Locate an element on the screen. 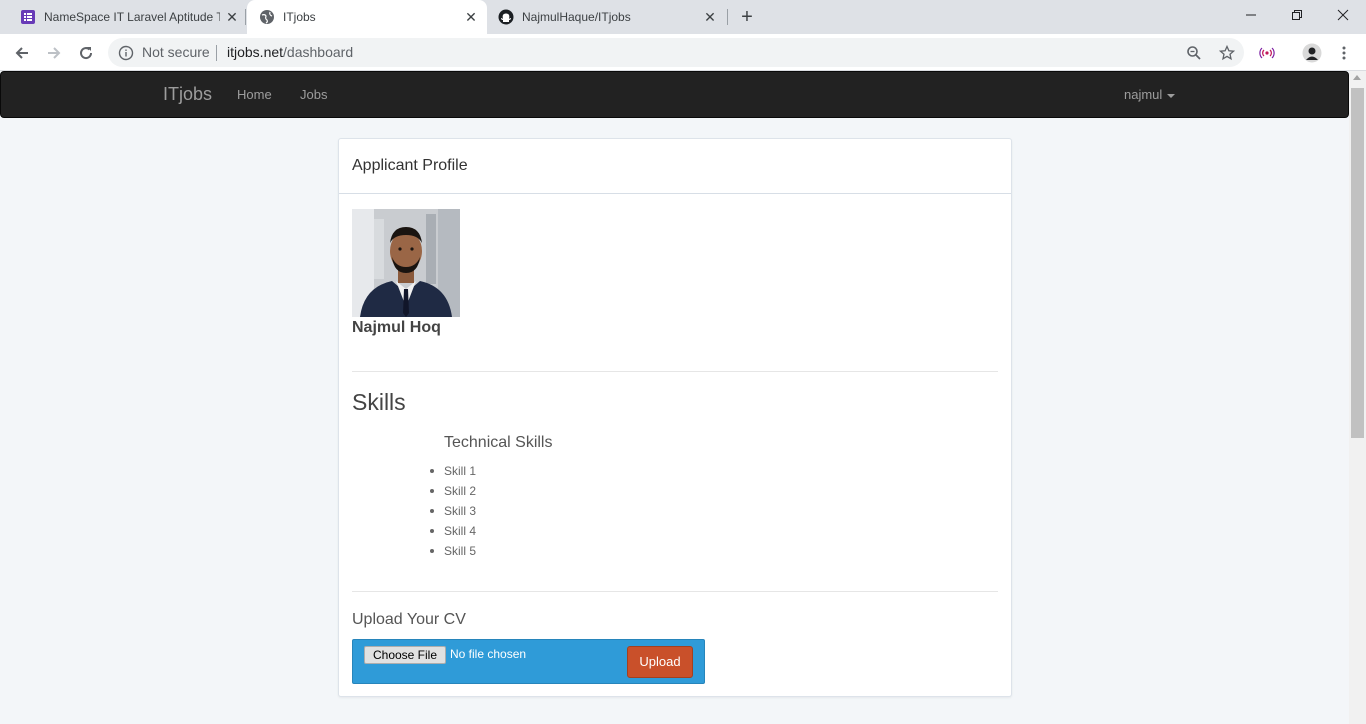 This screenshot has height=724, width=1366. scroll-thumb is located at coordinates (1357, 263).